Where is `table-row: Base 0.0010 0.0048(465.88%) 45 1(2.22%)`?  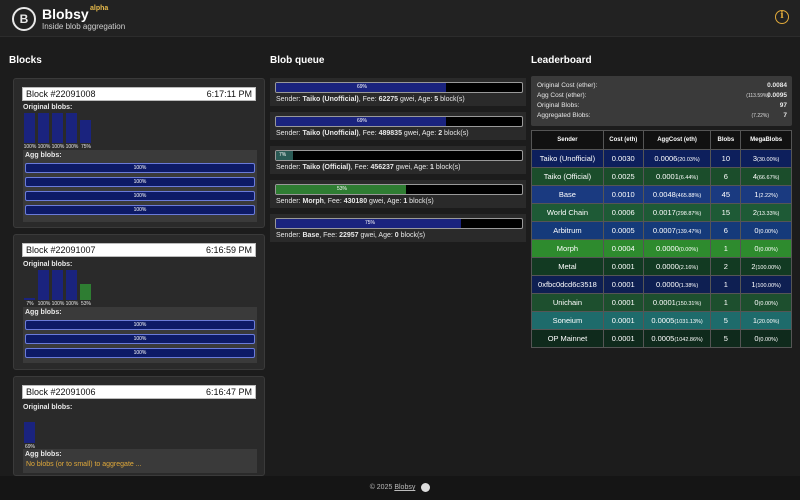
table-row: Base 0.0010 0.0048(465.88%) 45 1(2.22%) is located at coordinates (661, 194).